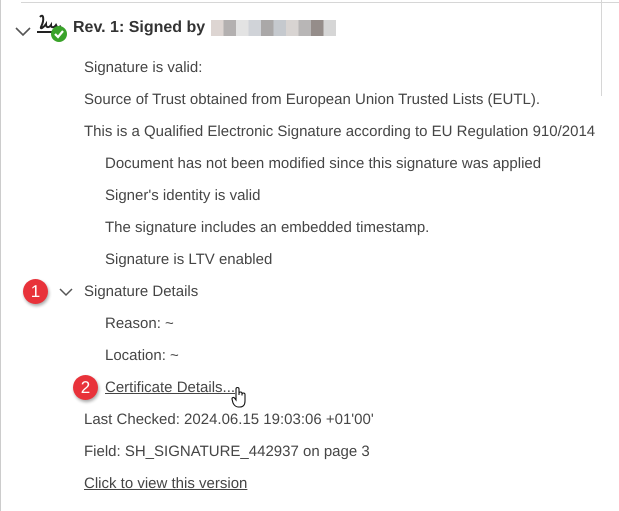  What do you see at coordinates (142, 355) in the screenshot?
I see `status-text: Location: ~` at bounding box center [142, 355].